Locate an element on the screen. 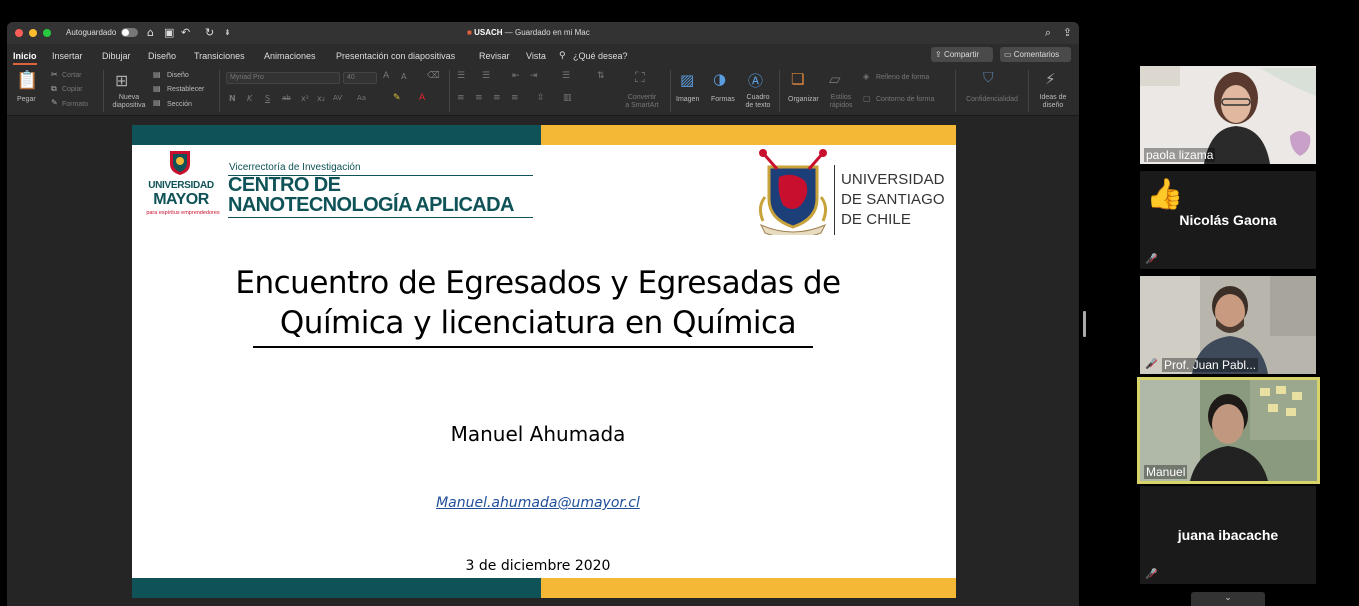 Image resolution: width=1359 pixels, height=606 pixels. quick-styles-label-1: Estilos is located at coordinates (841, 98).